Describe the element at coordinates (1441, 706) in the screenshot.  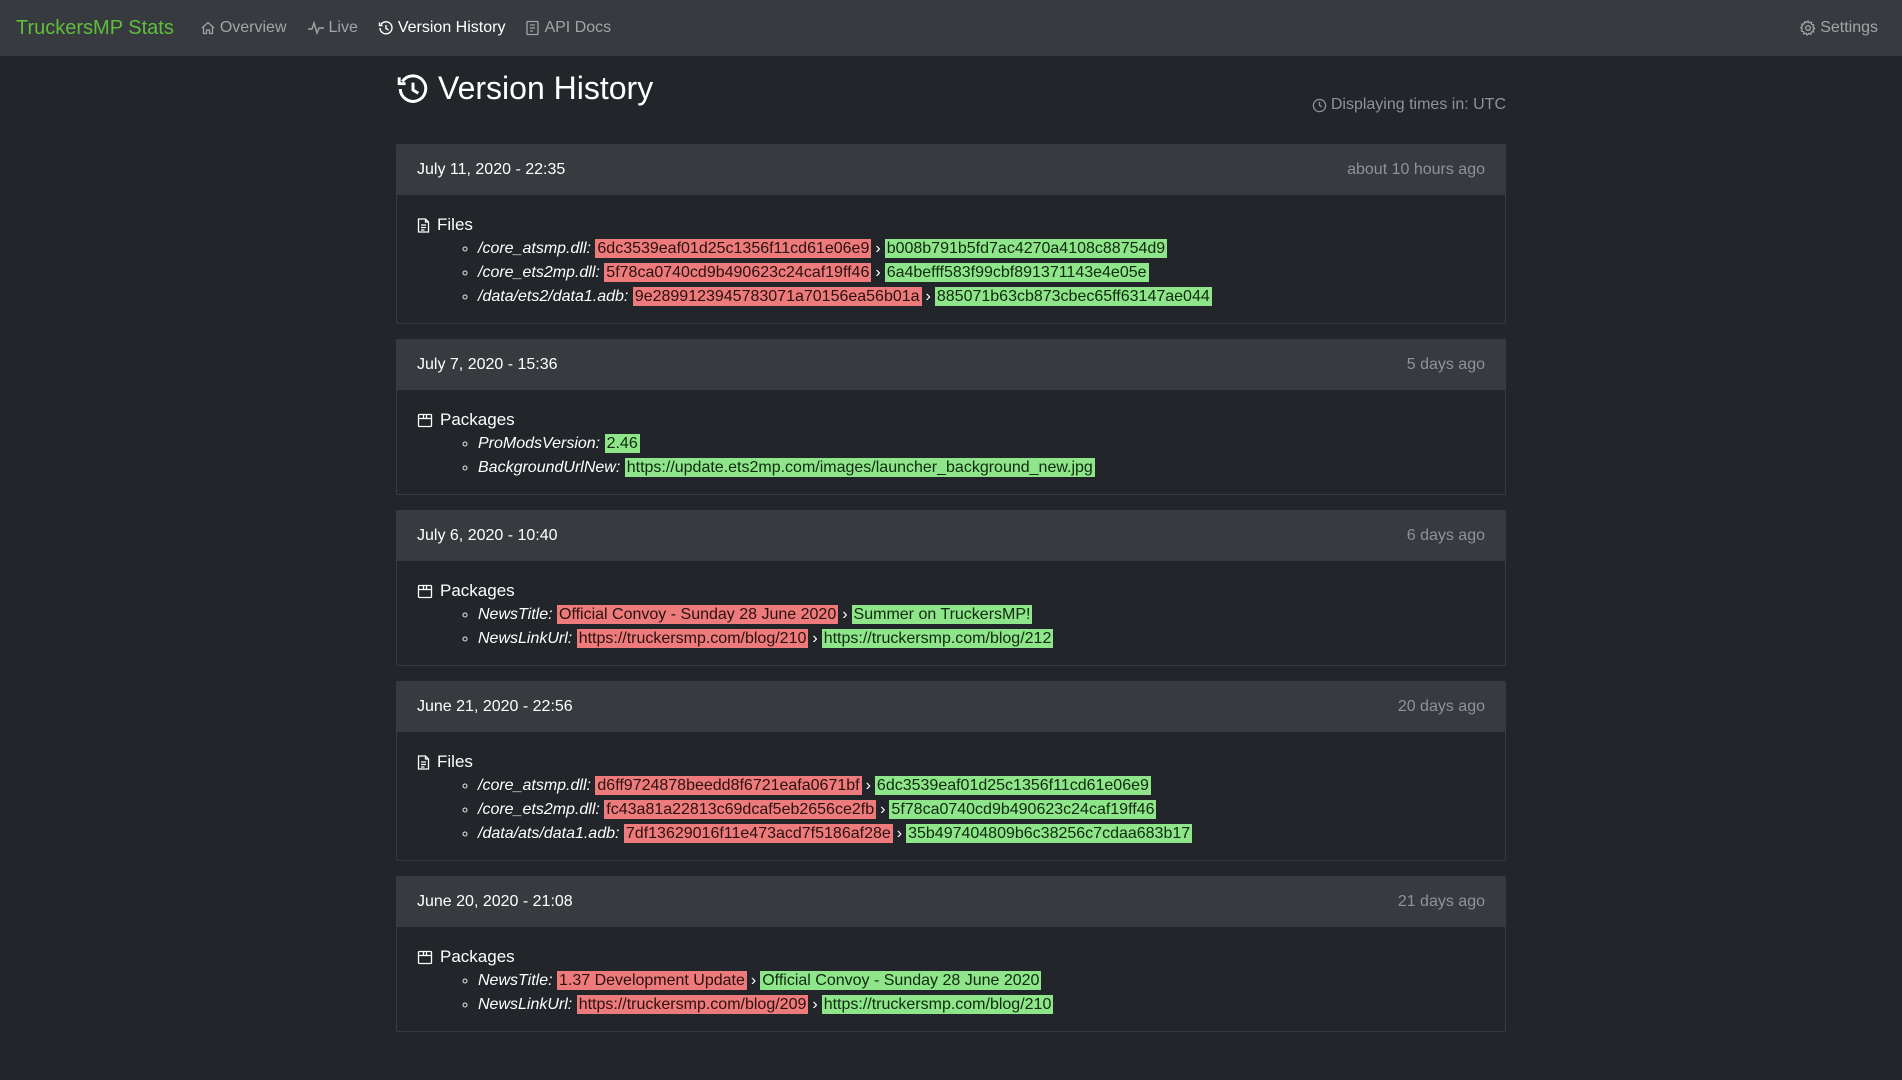
I see `entry-relative-time: 20 days ago` at that location.